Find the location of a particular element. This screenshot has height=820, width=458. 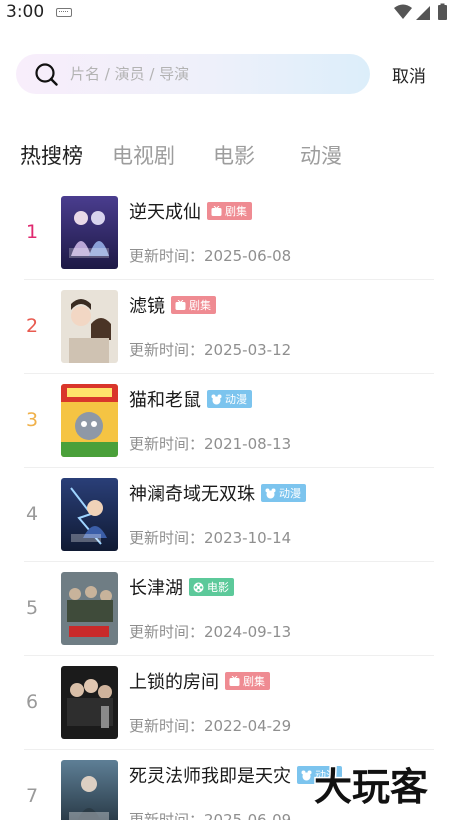

update-time: 更新时间：2024-09-13 is located at coordinates (210, 632).